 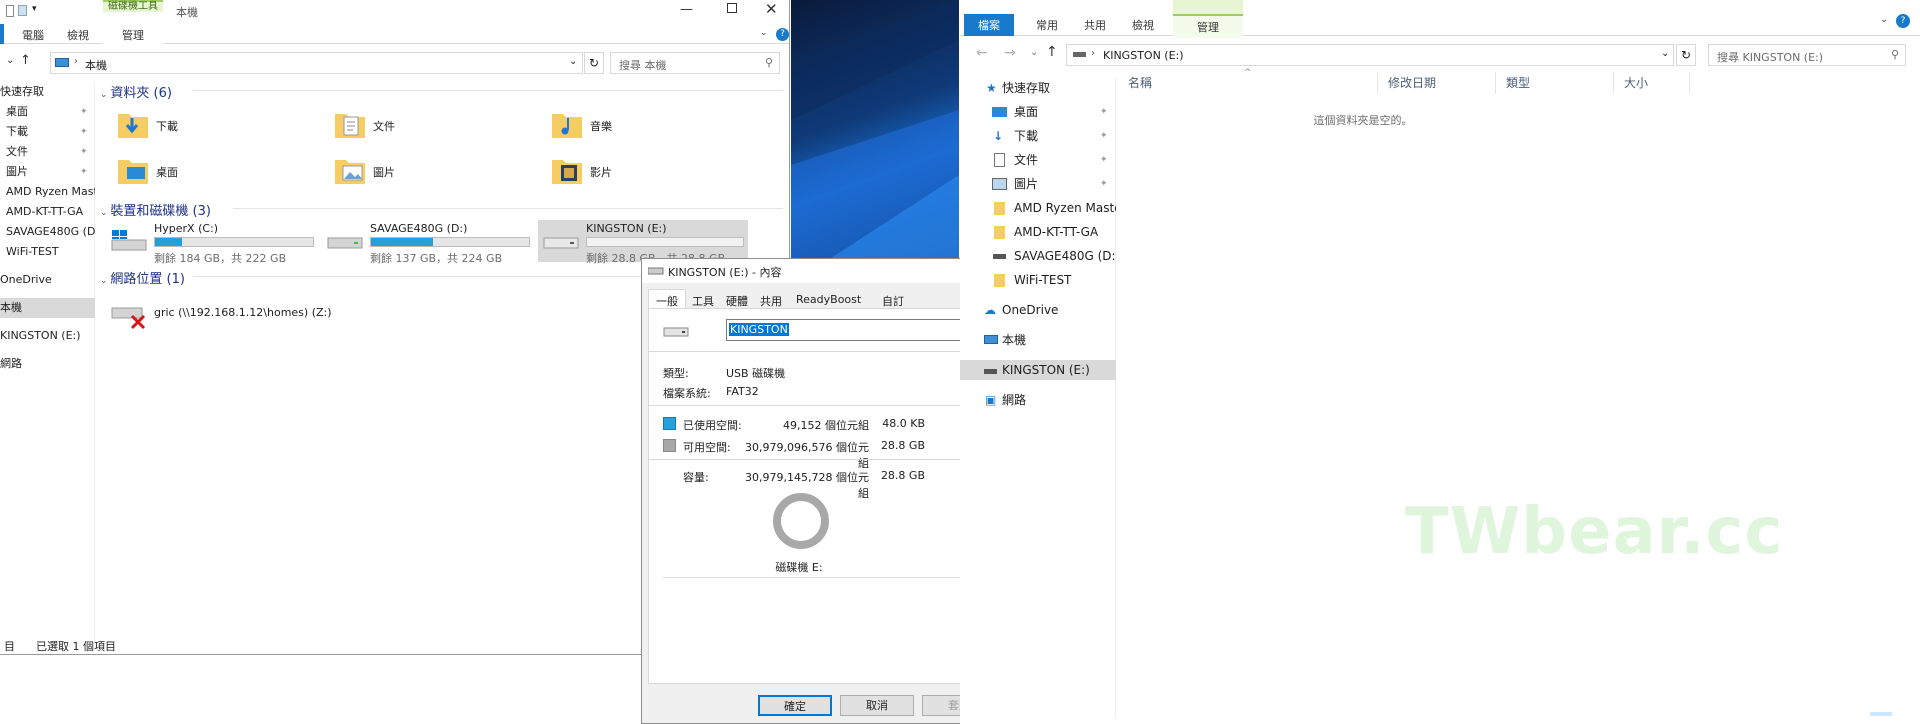 What do you see at coordinates (1026, 160) in the screenshot?
I see `nav-label: 文件` at bounding box center [1026, 160].